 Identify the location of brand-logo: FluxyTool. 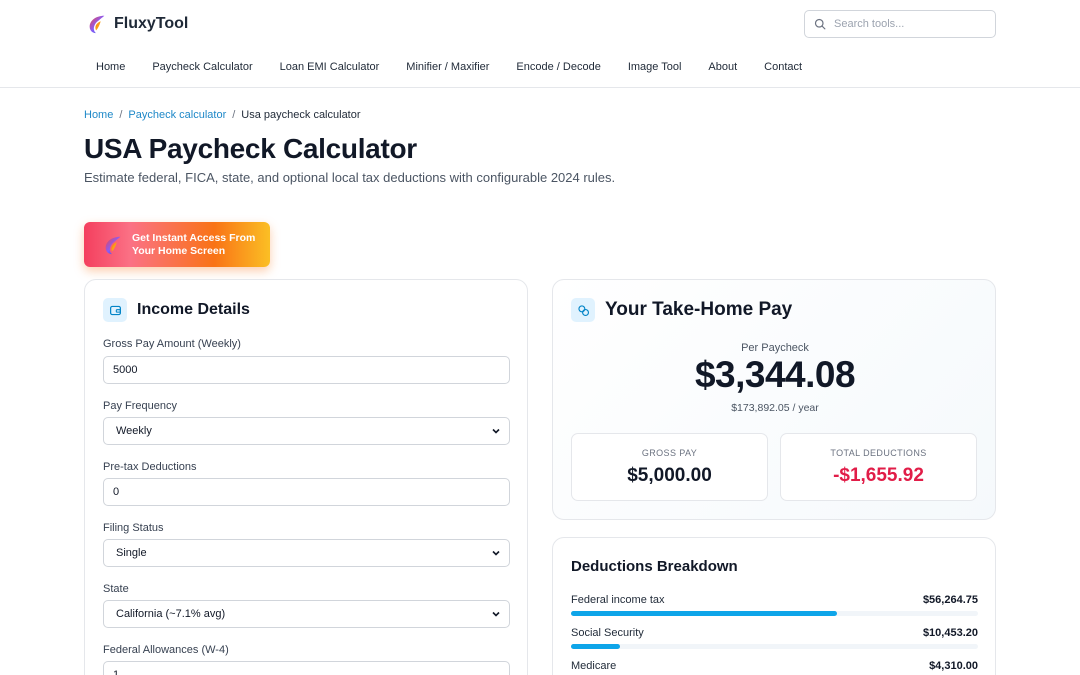
(137, 24).